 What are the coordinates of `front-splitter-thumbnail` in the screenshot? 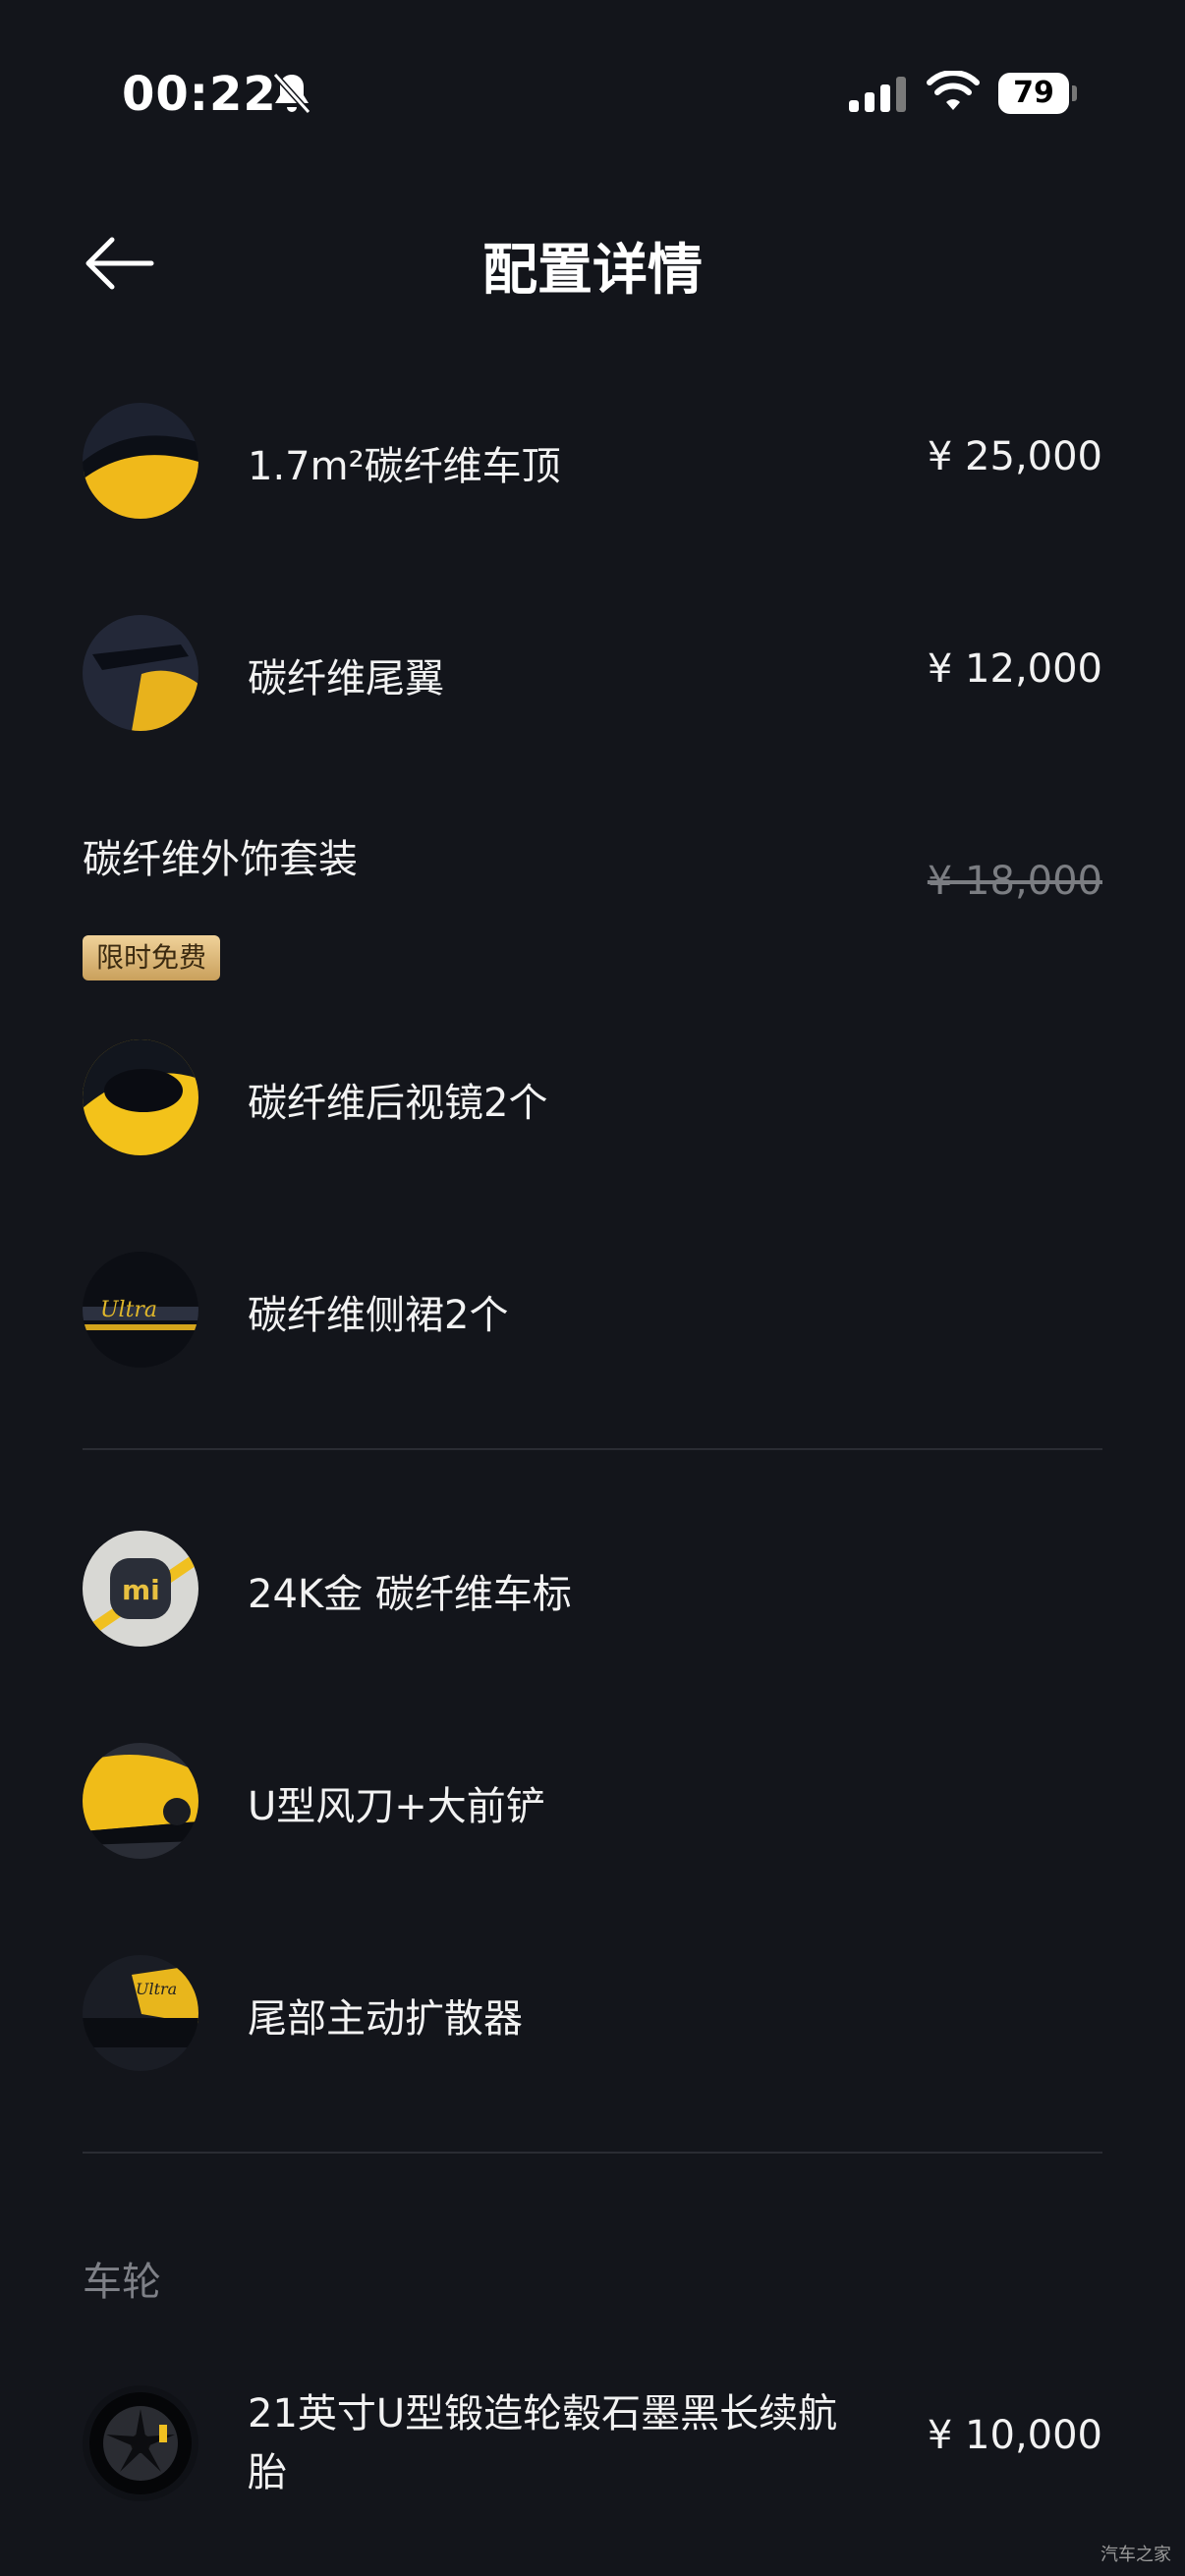 It's located at (140, 1801).